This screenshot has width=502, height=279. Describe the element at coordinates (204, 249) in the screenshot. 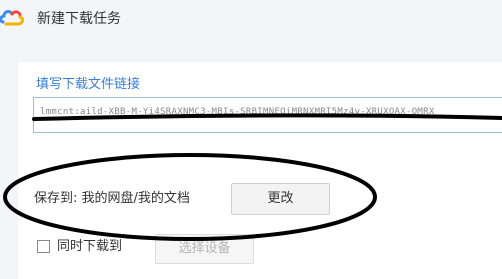

I see `select-device-button: 选择设备` at that location.